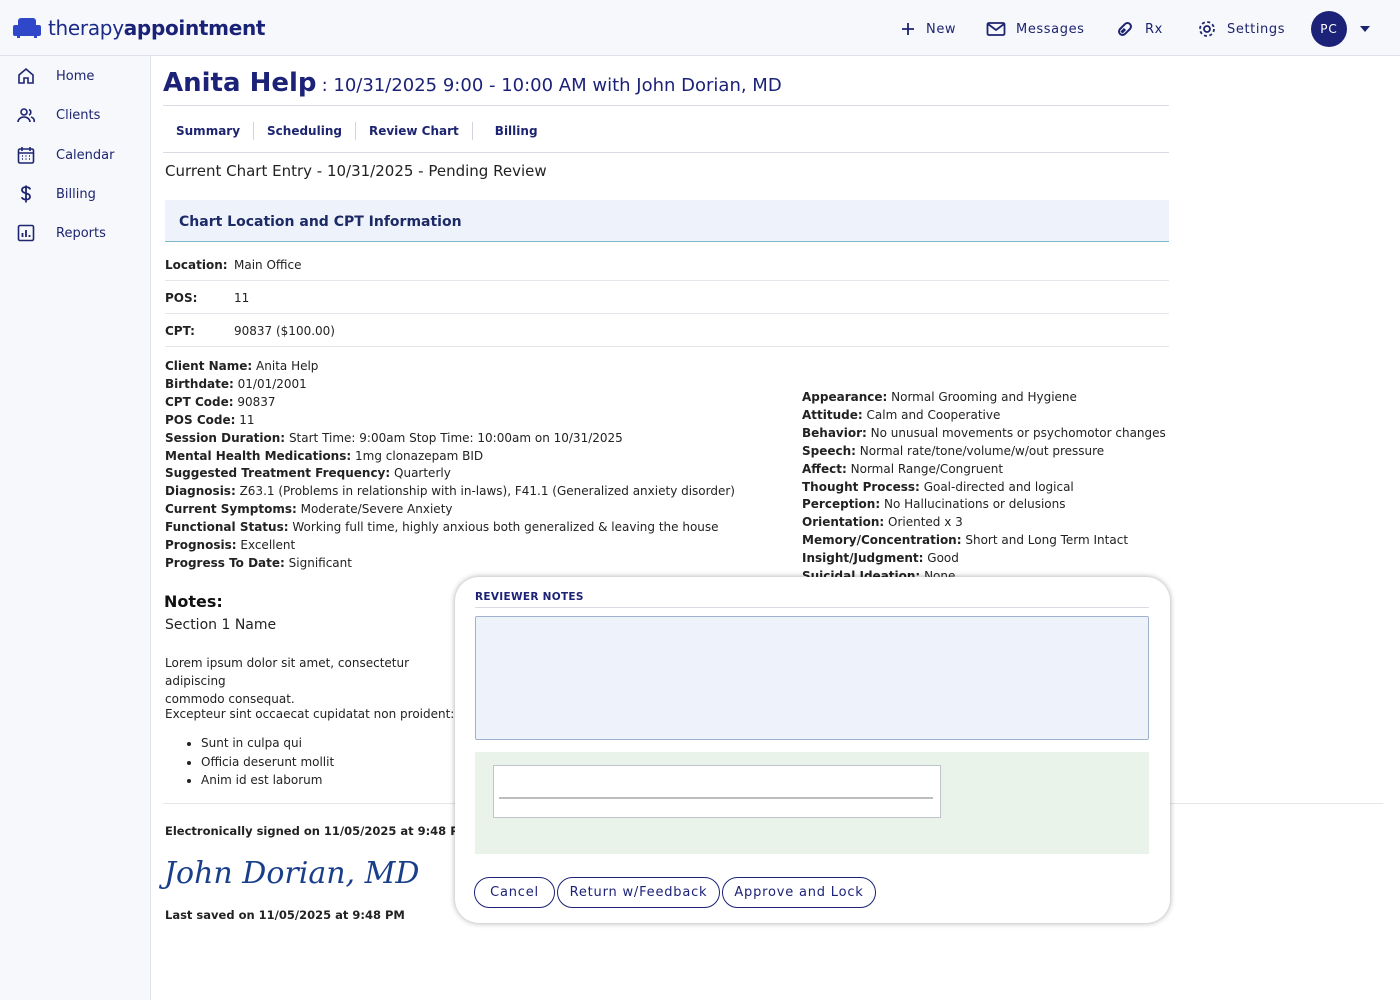  What do you see at coordinates (880, 558) in the screenshot?
I see `mse-row: Insight/Judgment: Good` at bounding box center [880, 558].